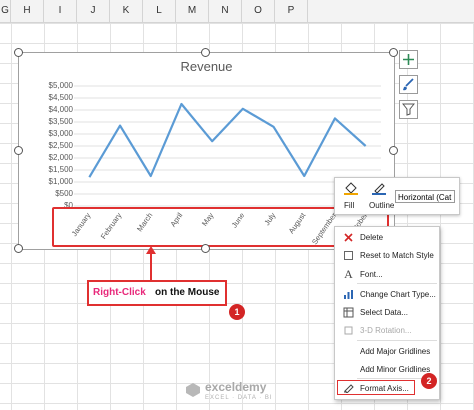 The height and width of the screenshot is (410, 474). I want to click on exceldemy-watermark: exceldemy EXCEL · DATA · BI, so click(240, 393).